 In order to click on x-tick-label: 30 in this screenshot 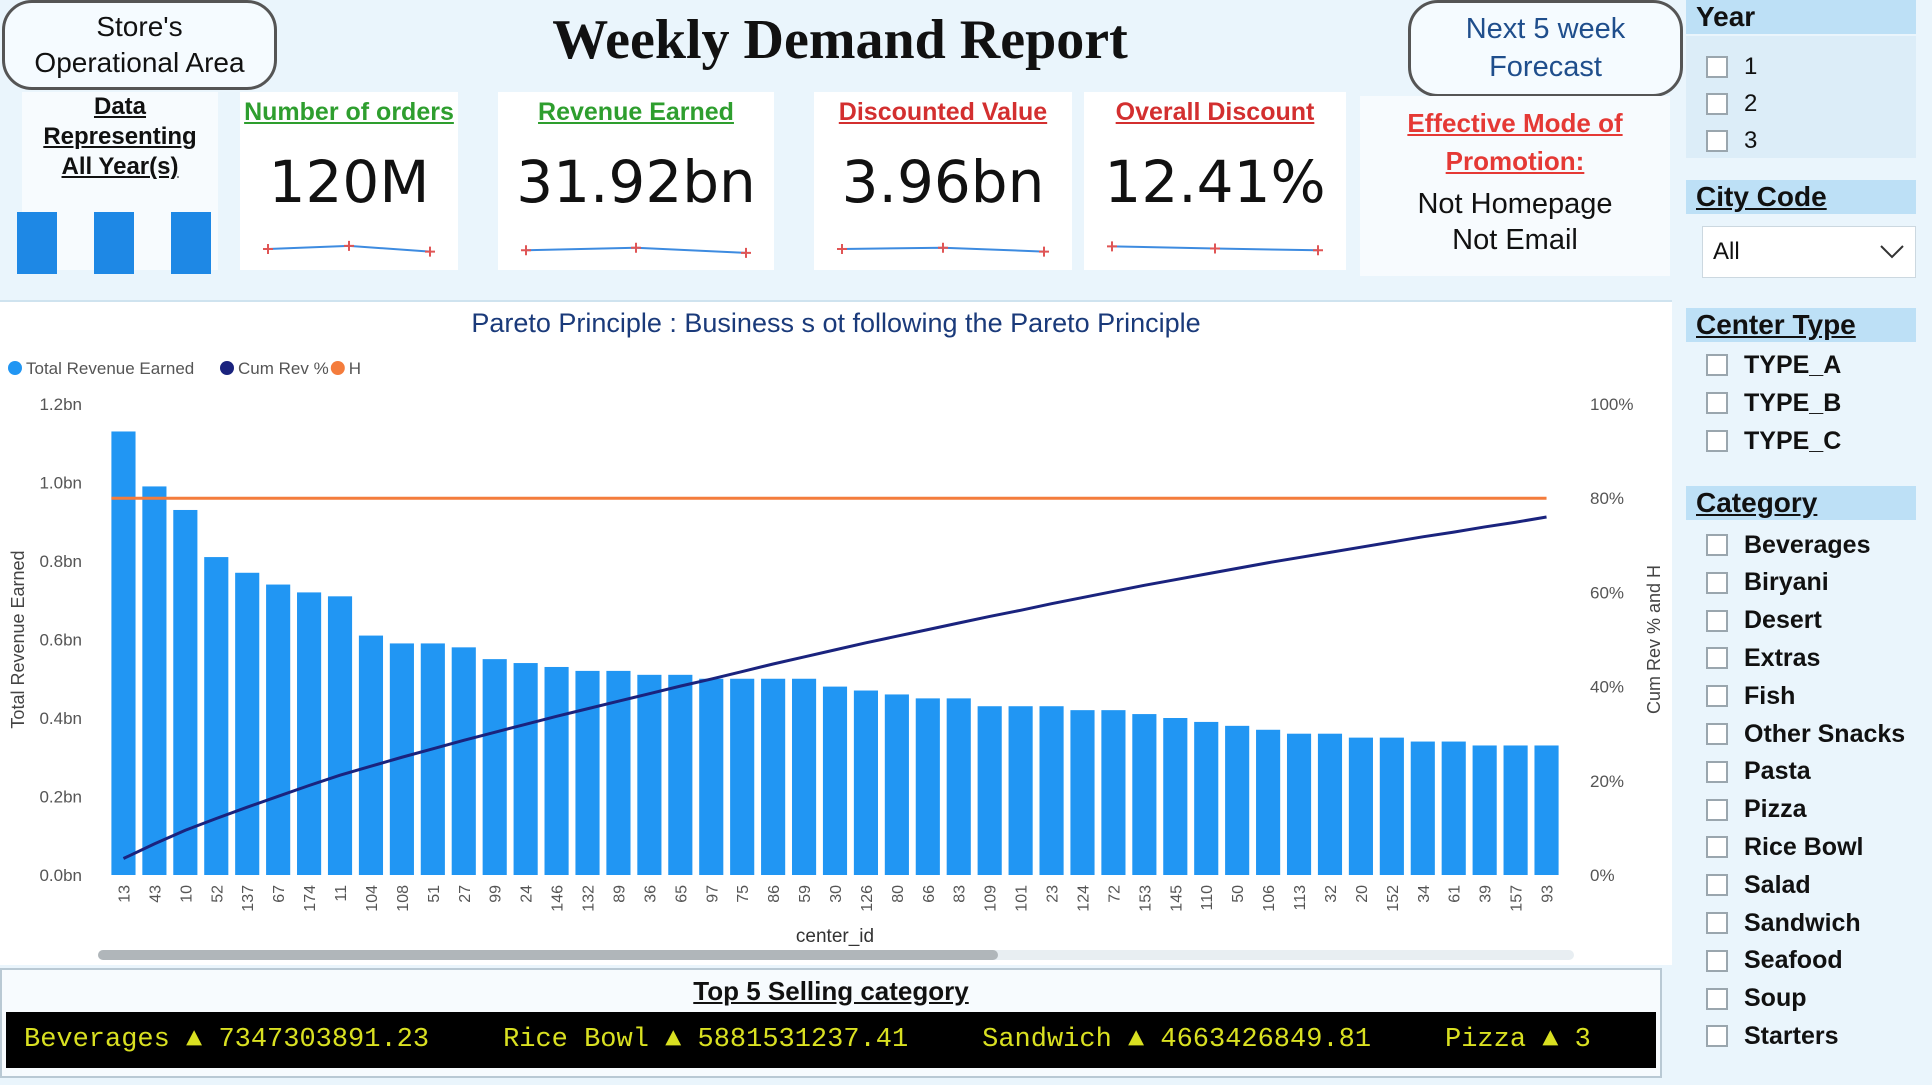, I will do `click(836, 894)`.